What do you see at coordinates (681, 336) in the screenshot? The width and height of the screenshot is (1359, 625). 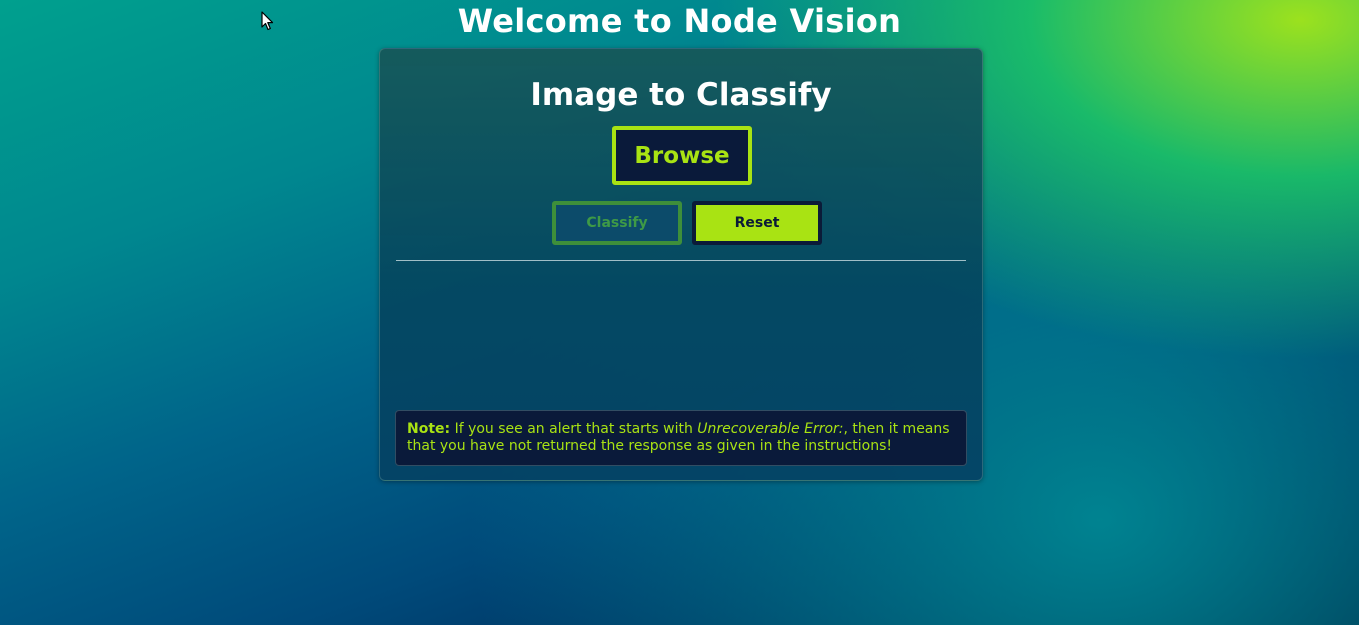 I see `classification-result-area` at bounding box center [681, 336].